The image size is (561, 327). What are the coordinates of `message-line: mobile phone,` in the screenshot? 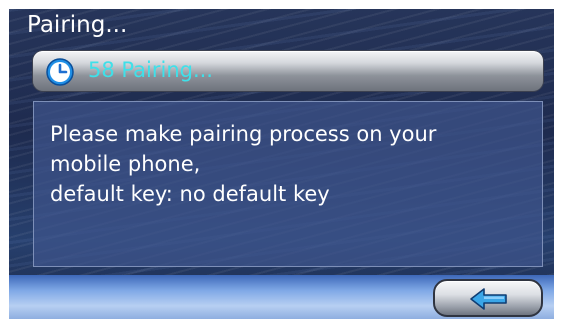 It's located at (125, 164).